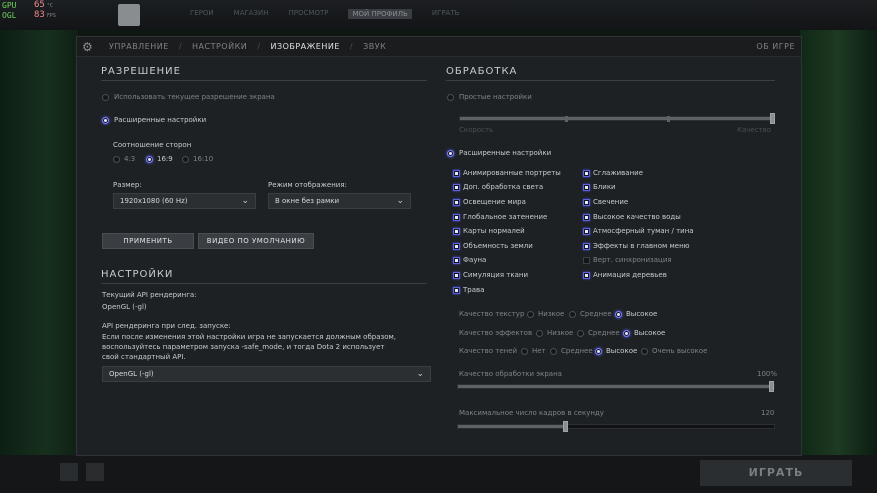 This screenshot has height=493, width=877. I want to click on option-label: Блики, so click(604, 187).